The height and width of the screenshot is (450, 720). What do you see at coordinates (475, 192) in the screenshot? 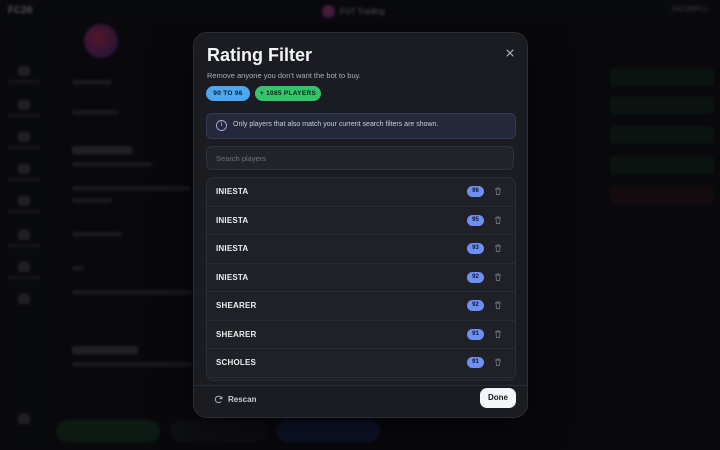
I see `rating-badge: 96` at bounding box center [475, 192].